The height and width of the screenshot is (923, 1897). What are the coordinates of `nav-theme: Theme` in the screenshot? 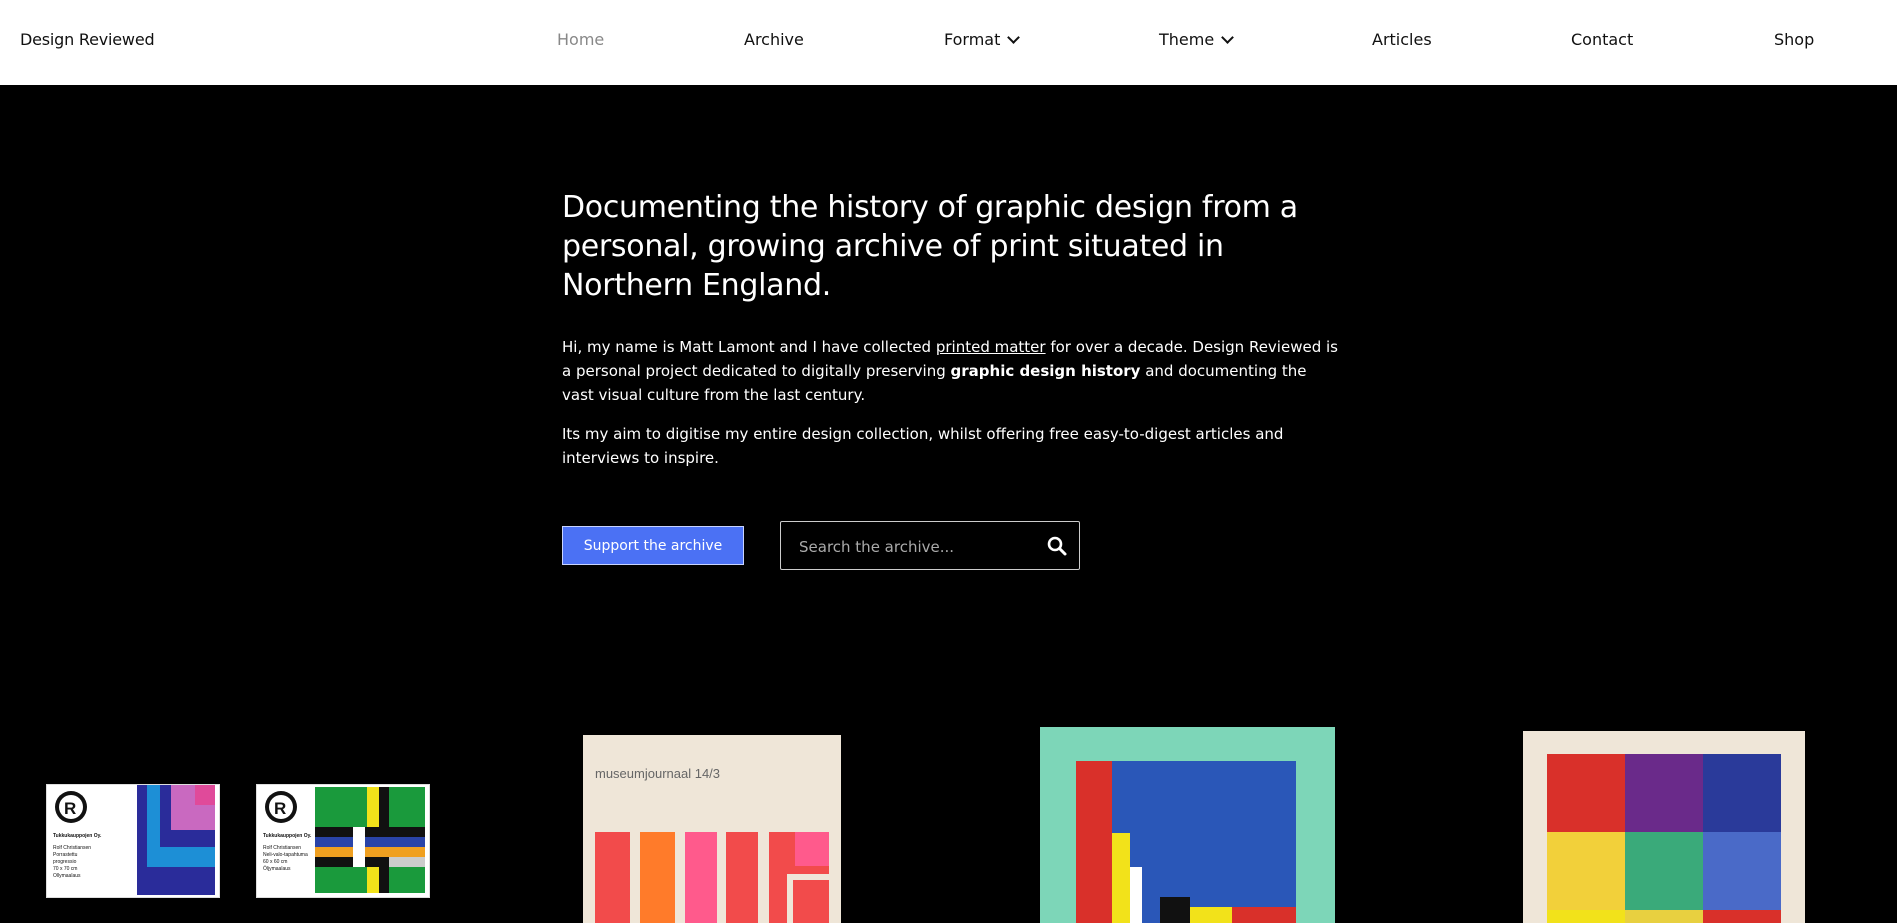 It's located at (1197, 39).